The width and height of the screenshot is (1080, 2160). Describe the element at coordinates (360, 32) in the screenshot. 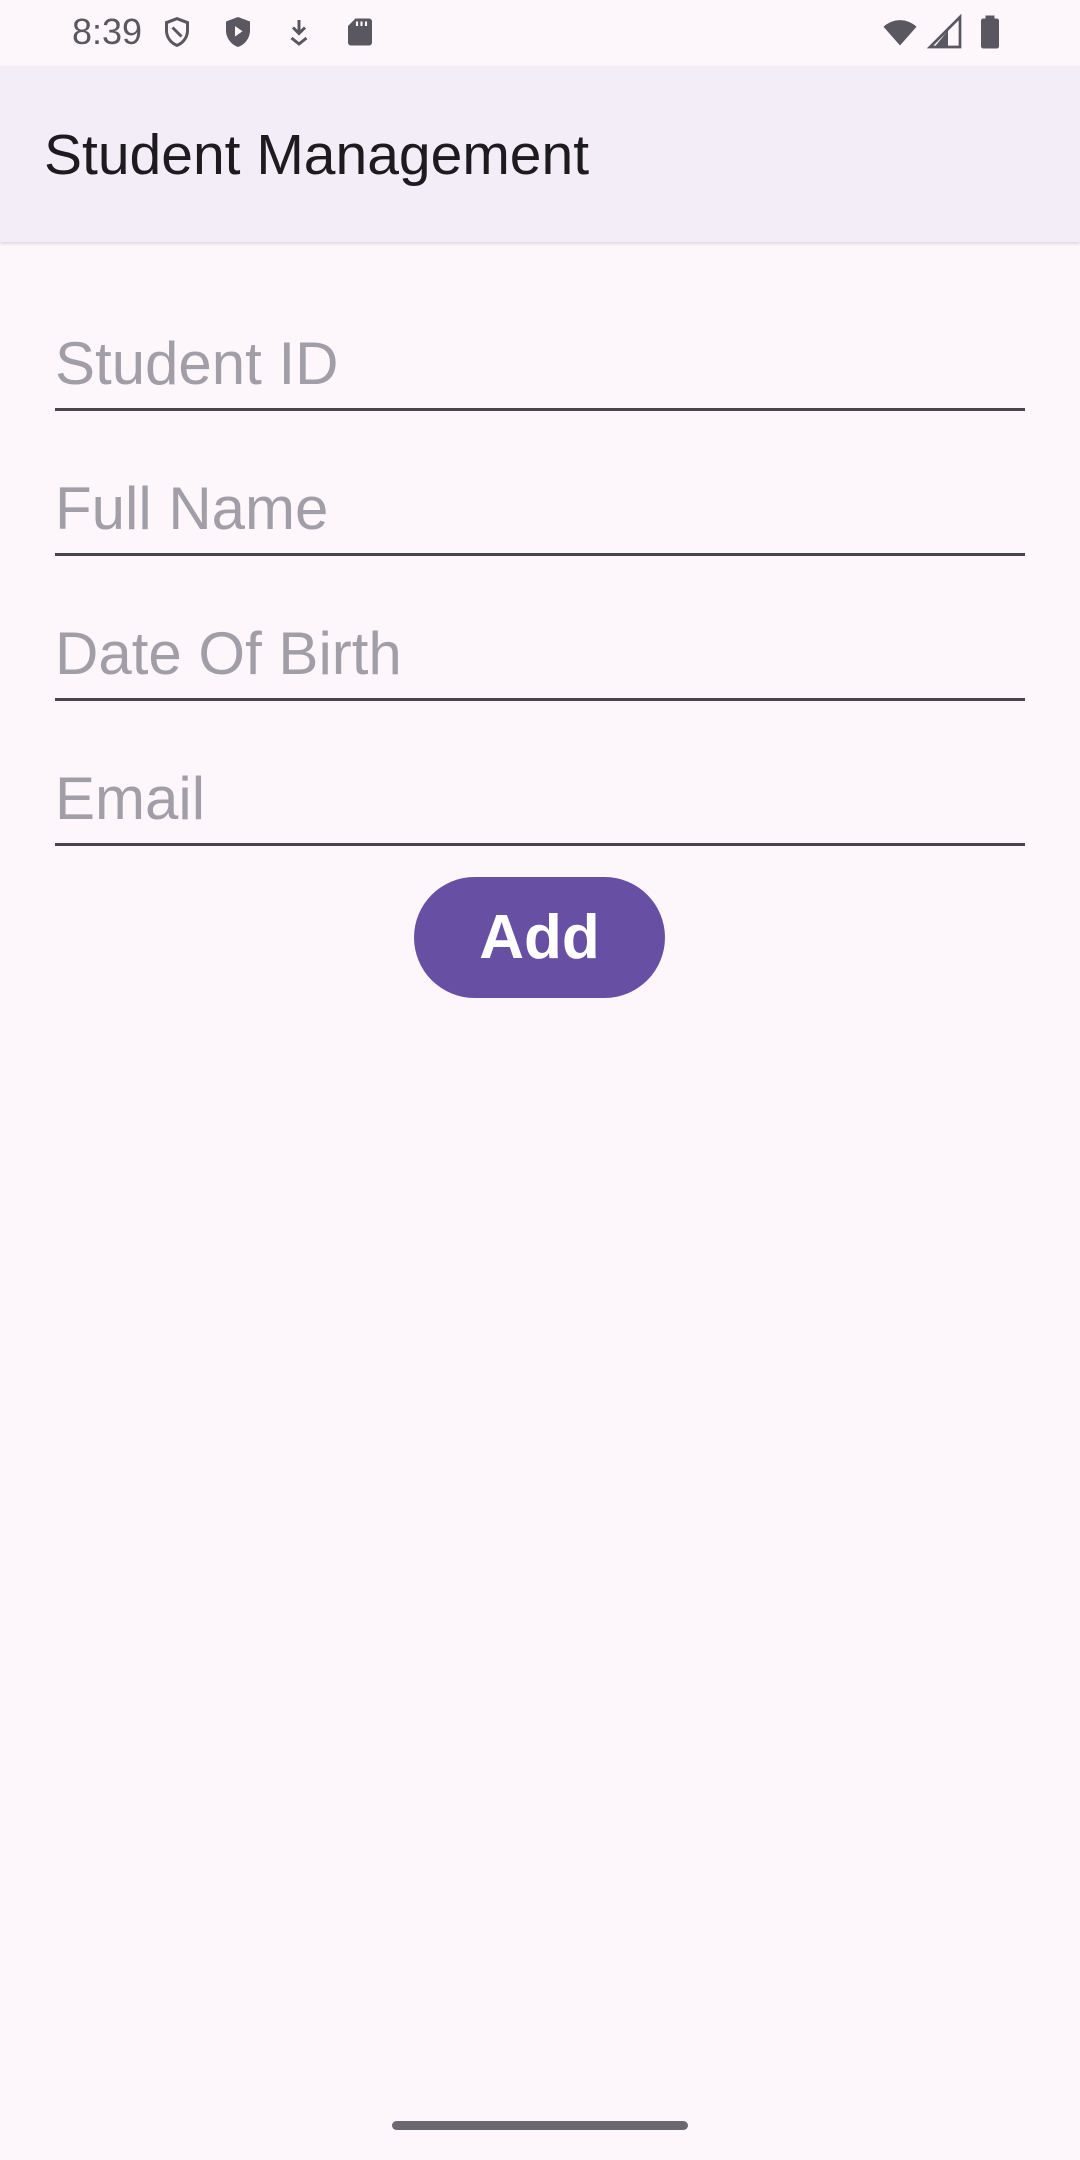

I see `sd-card-icon` at that location.